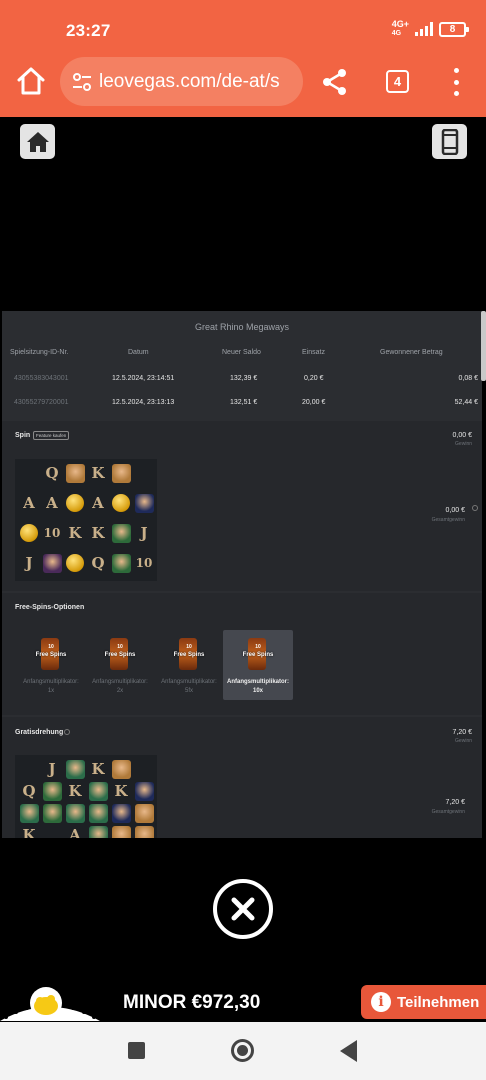  Describe the element at coordinates (51, 435) in the screenshot. I see `feature-buy-badge: Feature kaufen` at that location.